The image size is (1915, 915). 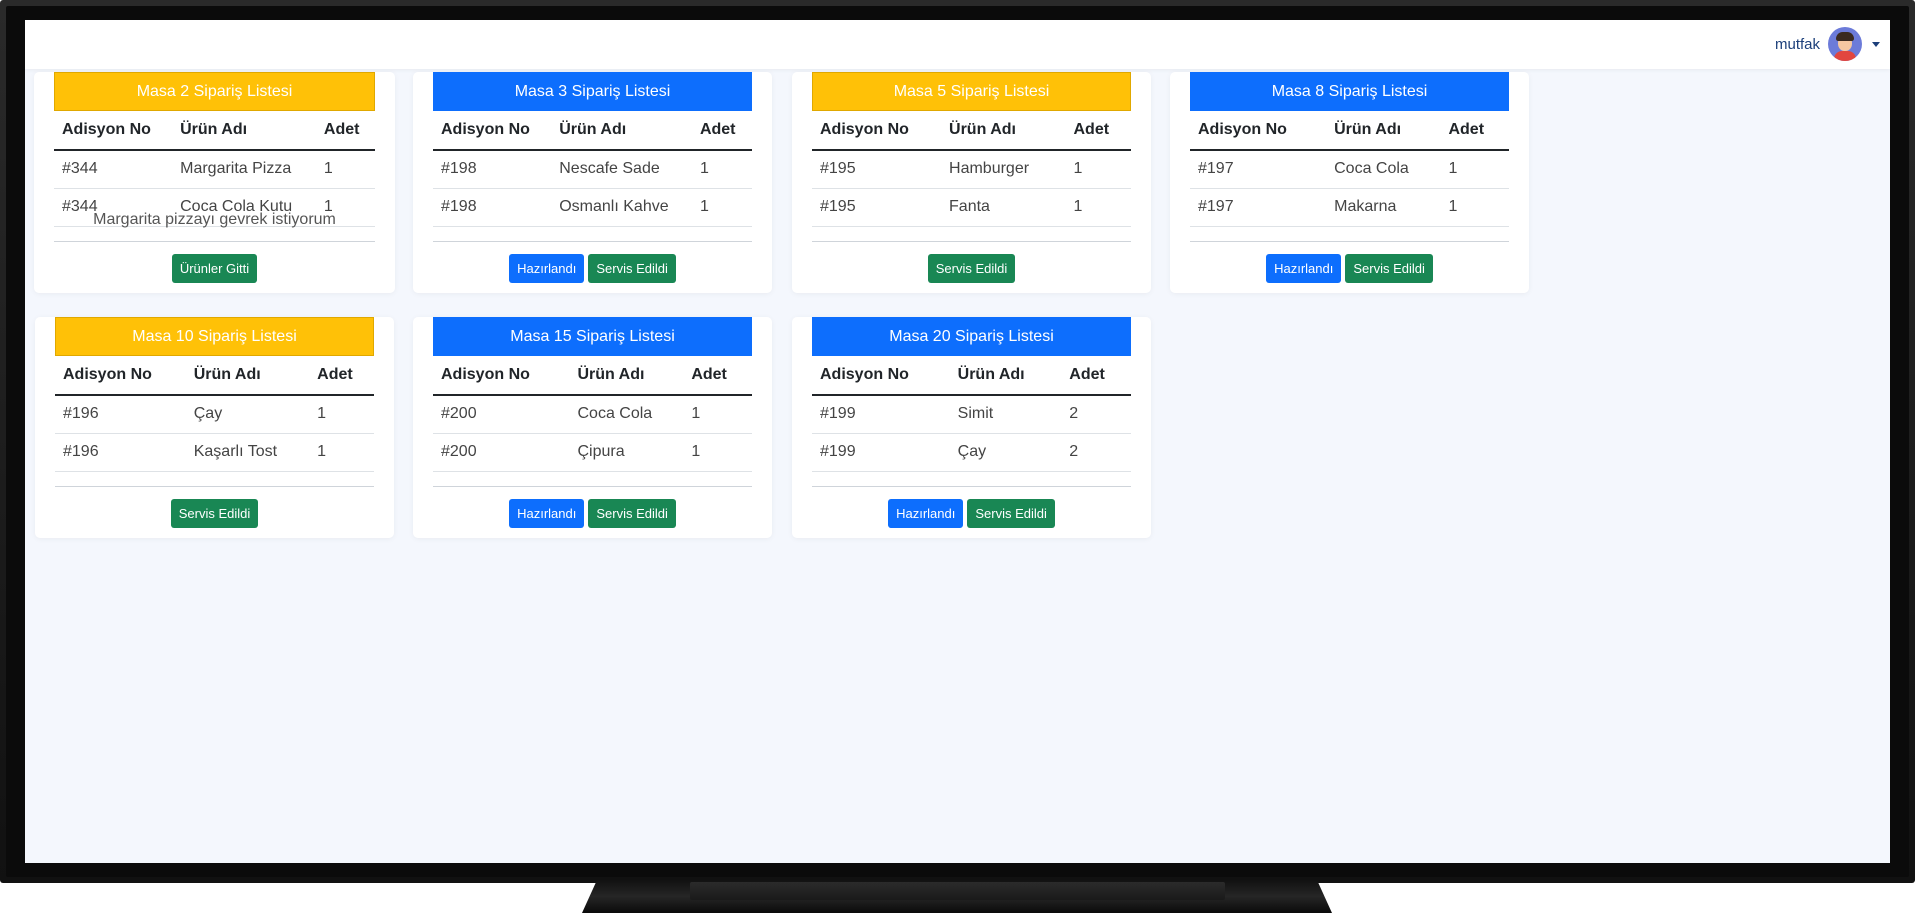 I want to click on table-row: #196 Kaşarlı Tost 1, so click(x=214, y=452).